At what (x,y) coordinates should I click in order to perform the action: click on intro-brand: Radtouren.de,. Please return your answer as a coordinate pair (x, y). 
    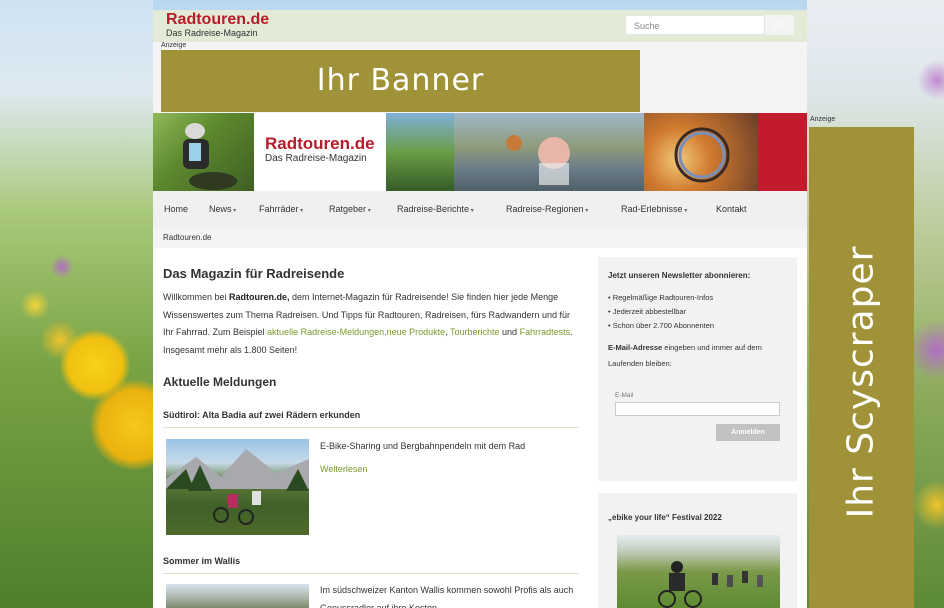
    Looking at the image, I should click on (259, 297).